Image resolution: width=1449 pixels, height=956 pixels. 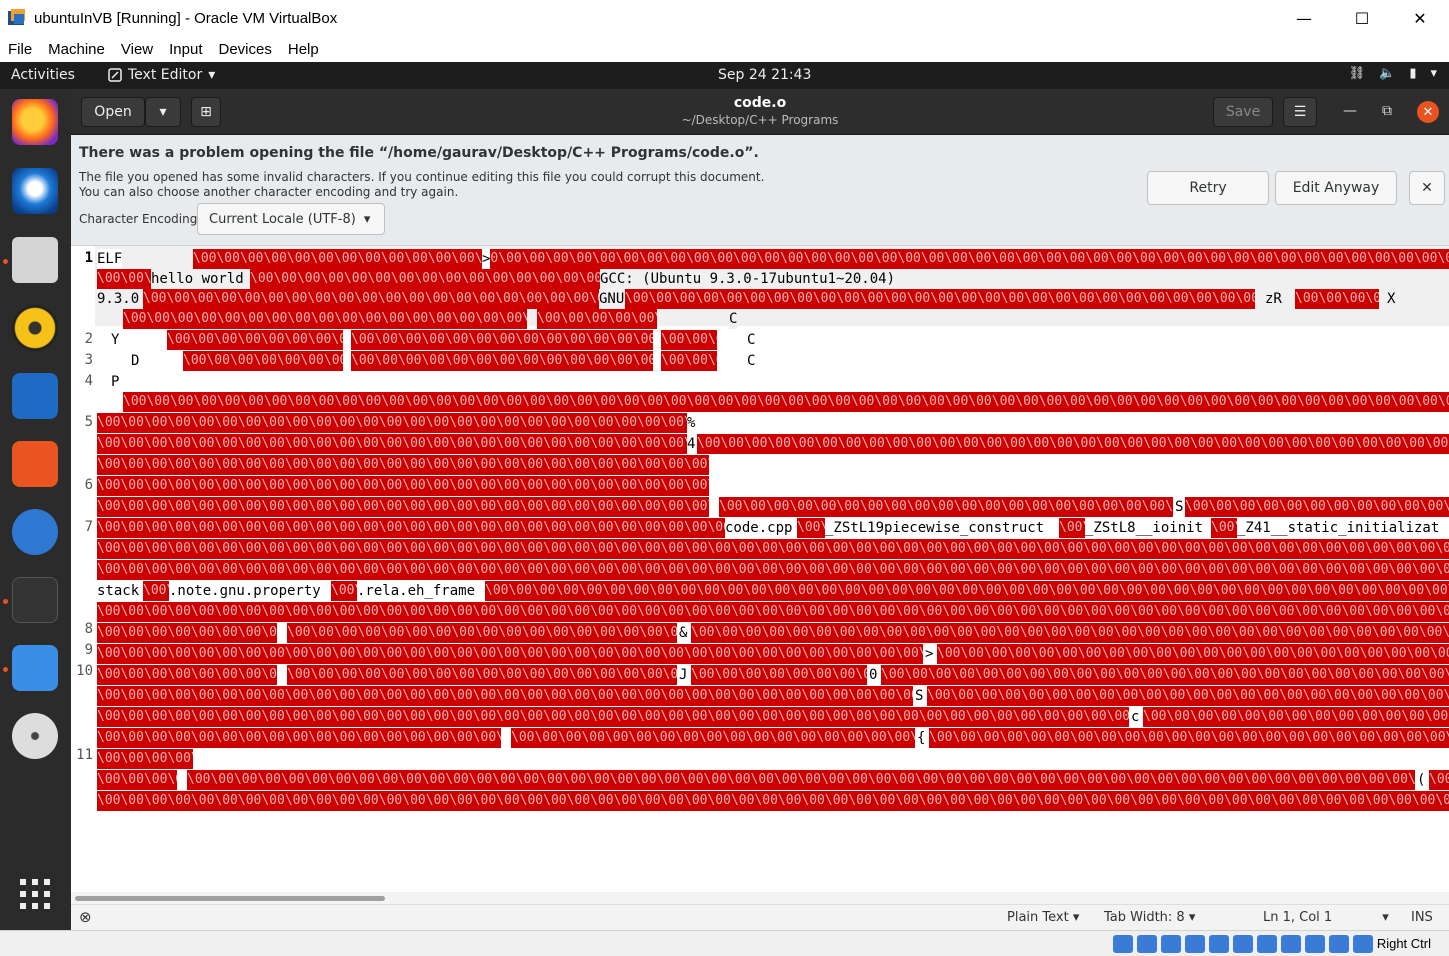 What do you see at coordinates (88, 381) in the screenshot?
I see `line-number: 4` at bounding box center [88, 381].